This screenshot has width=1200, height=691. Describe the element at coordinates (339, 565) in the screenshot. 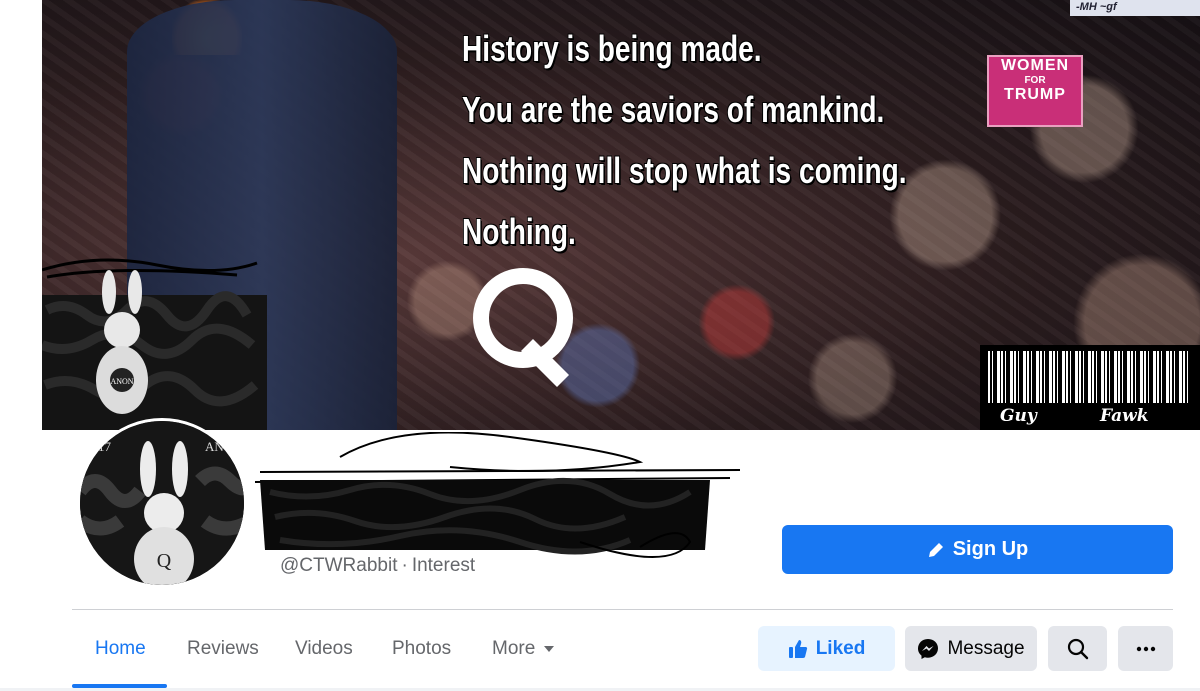

I see `page-handle: @CTWRabbit` at that location.